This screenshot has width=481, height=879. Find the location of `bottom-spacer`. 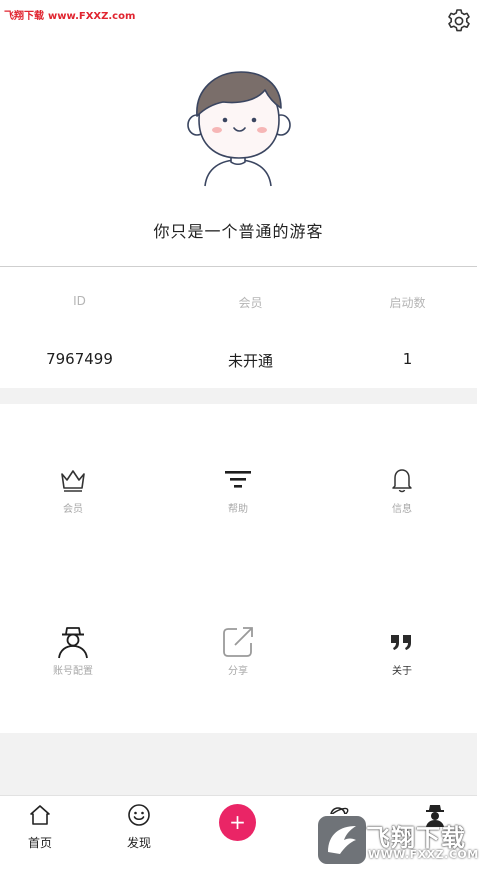

bottom-spacer is located at coordinates (238, 764).